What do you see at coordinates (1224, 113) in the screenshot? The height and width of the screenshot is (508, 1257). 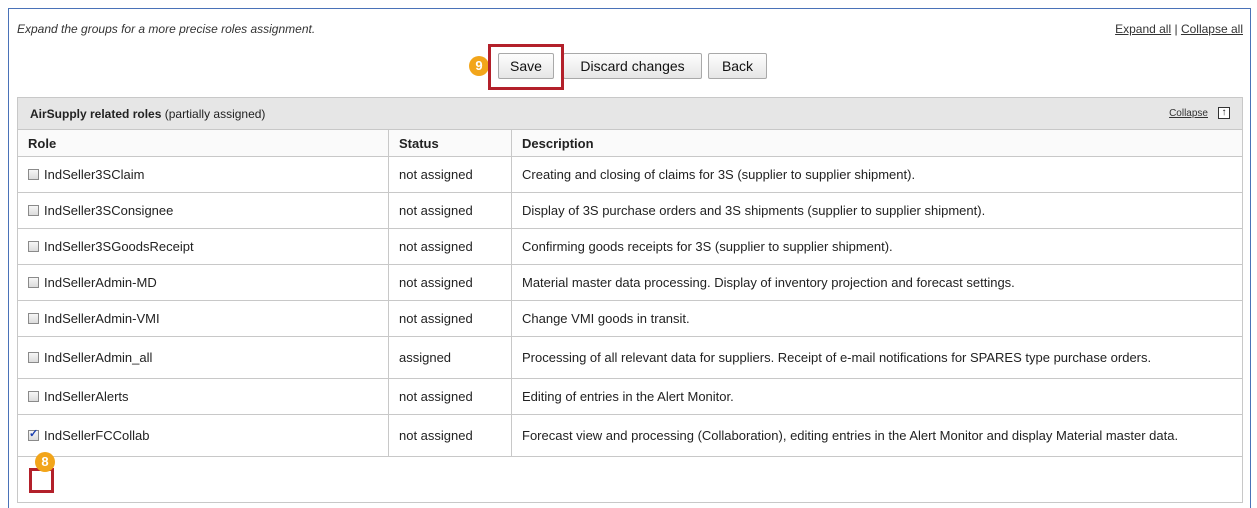 I see `collapse-up-icon: ↑` at bounding box center [1224, 113].